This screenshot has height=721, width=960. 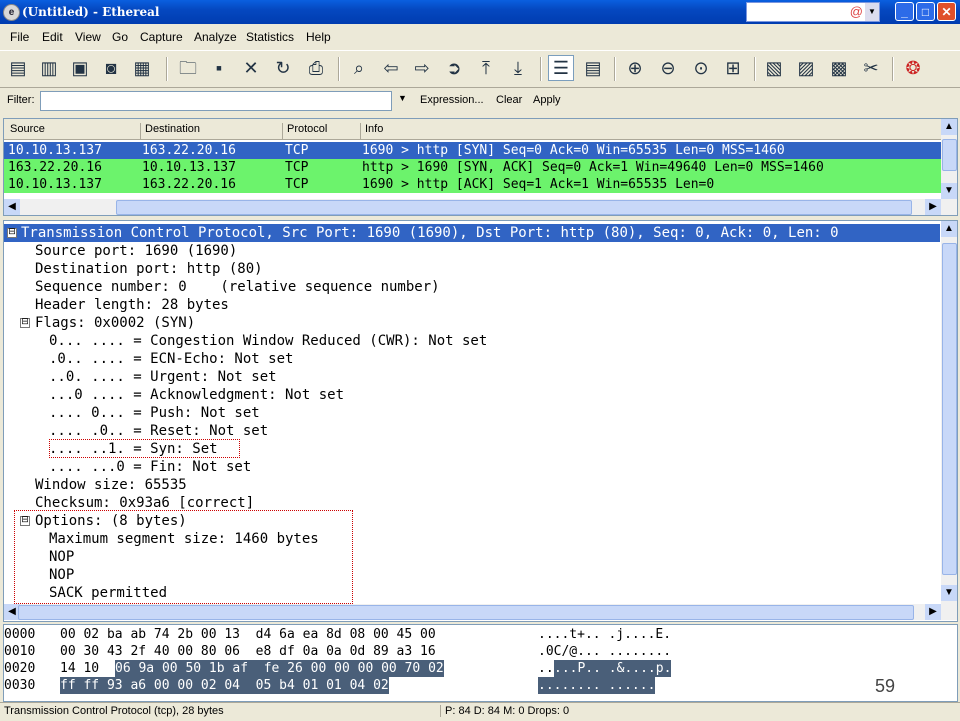 What do you see at coordinates (472, 359) in the screenshot?
I see `tree-node: .0.. .... = ECN-Echo: Not set` at bounding box center [472, 359].